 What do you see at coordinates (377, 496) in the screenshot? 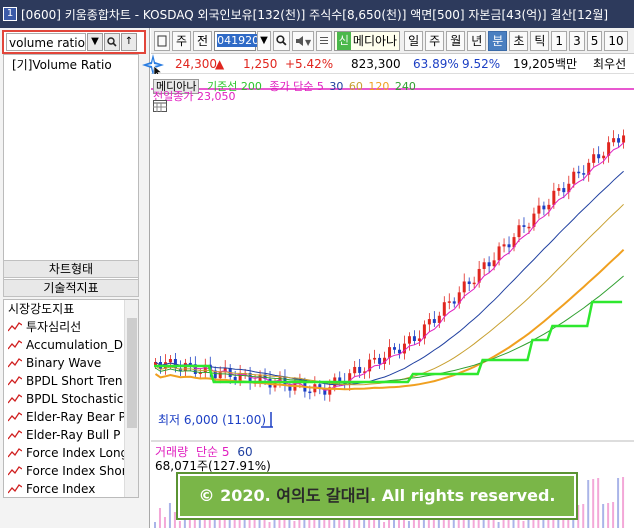
I see `copyright-banner: © 2020. 여의도 갈대리. All rights reserved.` at bounding box center [377, 496].